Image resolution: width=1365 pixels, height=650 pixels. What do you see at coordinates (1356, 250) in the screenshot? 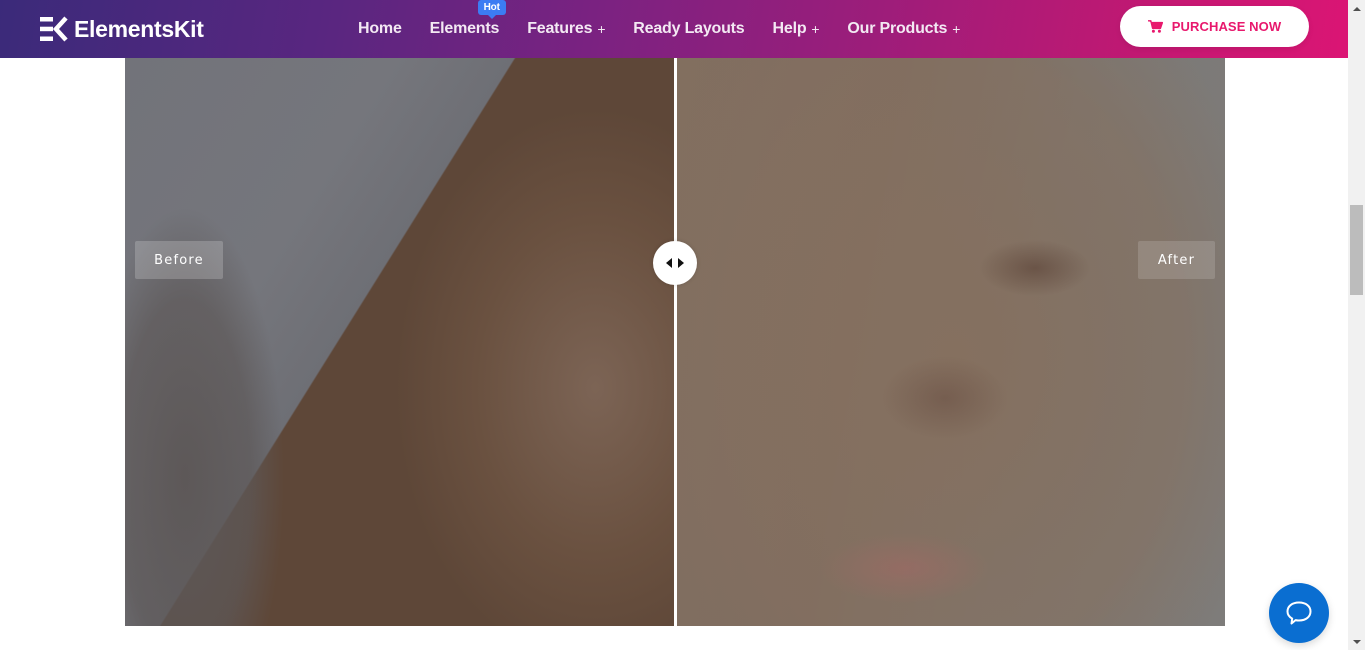
I see `scroll-thumb` at bounding box center [1356, 250].